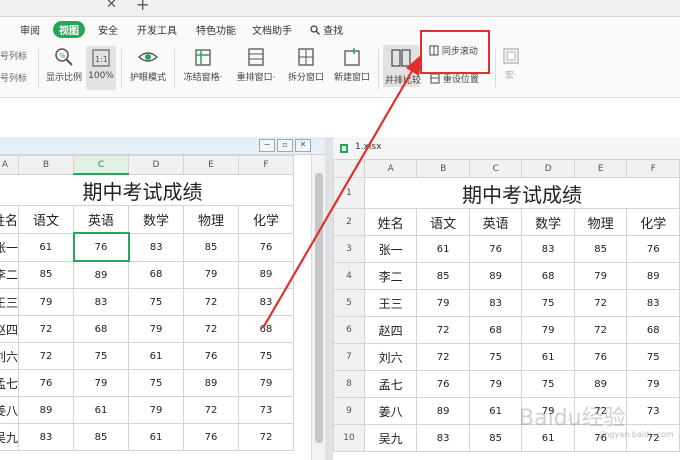 Image resolution: width=680 pixels, height=460 pixels. What do you see at coordinates (266, 219) in the screenshot?
I see `header-cell: 化学` at bounding box center [266, 219].